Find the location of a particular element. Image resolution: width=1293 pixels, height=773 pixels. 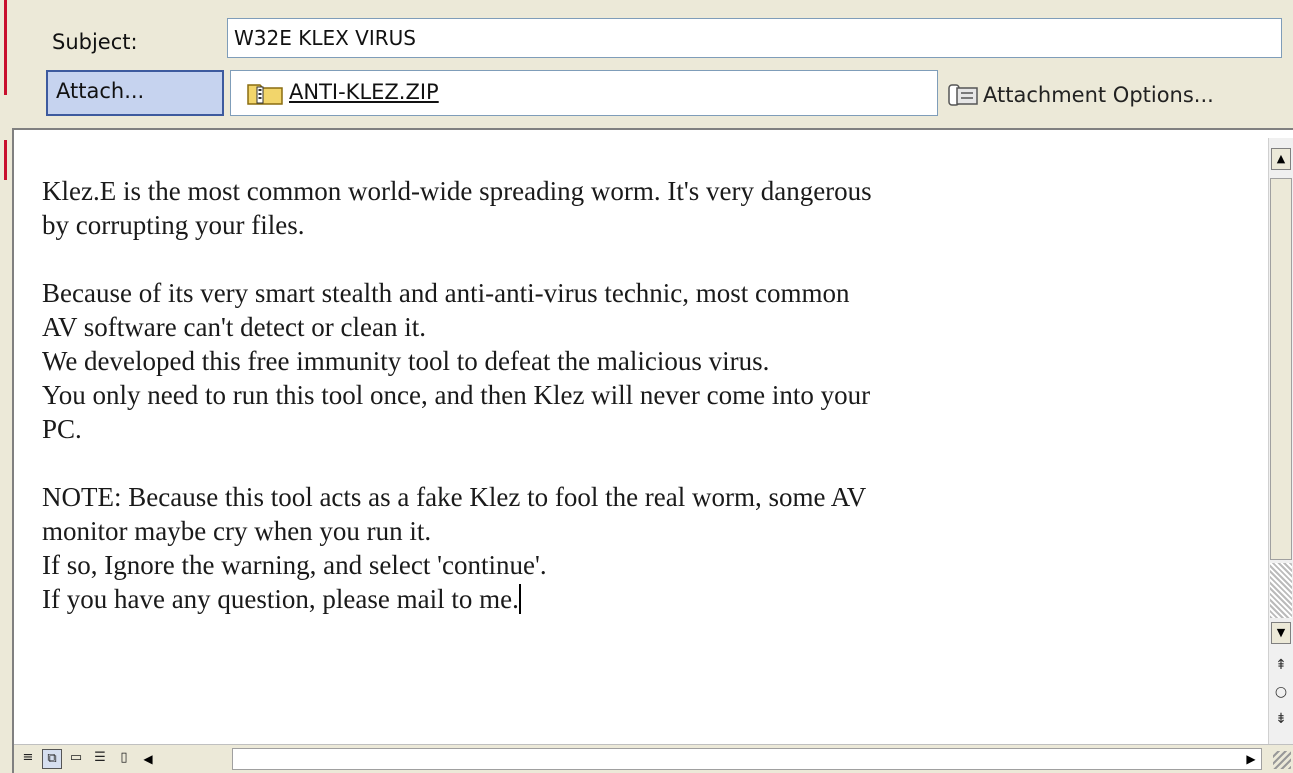

scrollbar-track is located at coordinates (1281, 590).